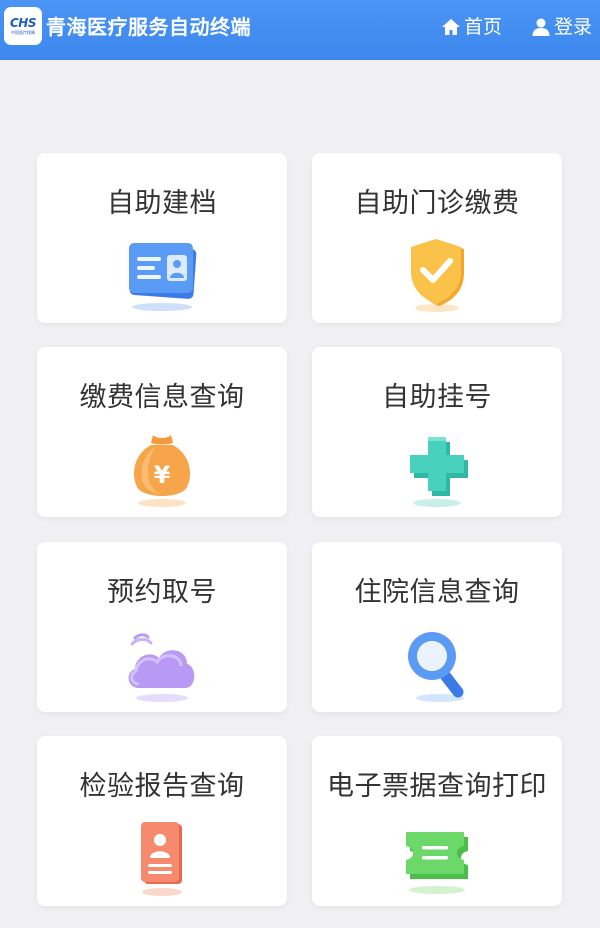 Image resolution: width=600 pixels, height=928 pixels. Describe the element at coordinates (437, 786) in the screenshot. I see `card-label: 电子票据查询打印` at that location.